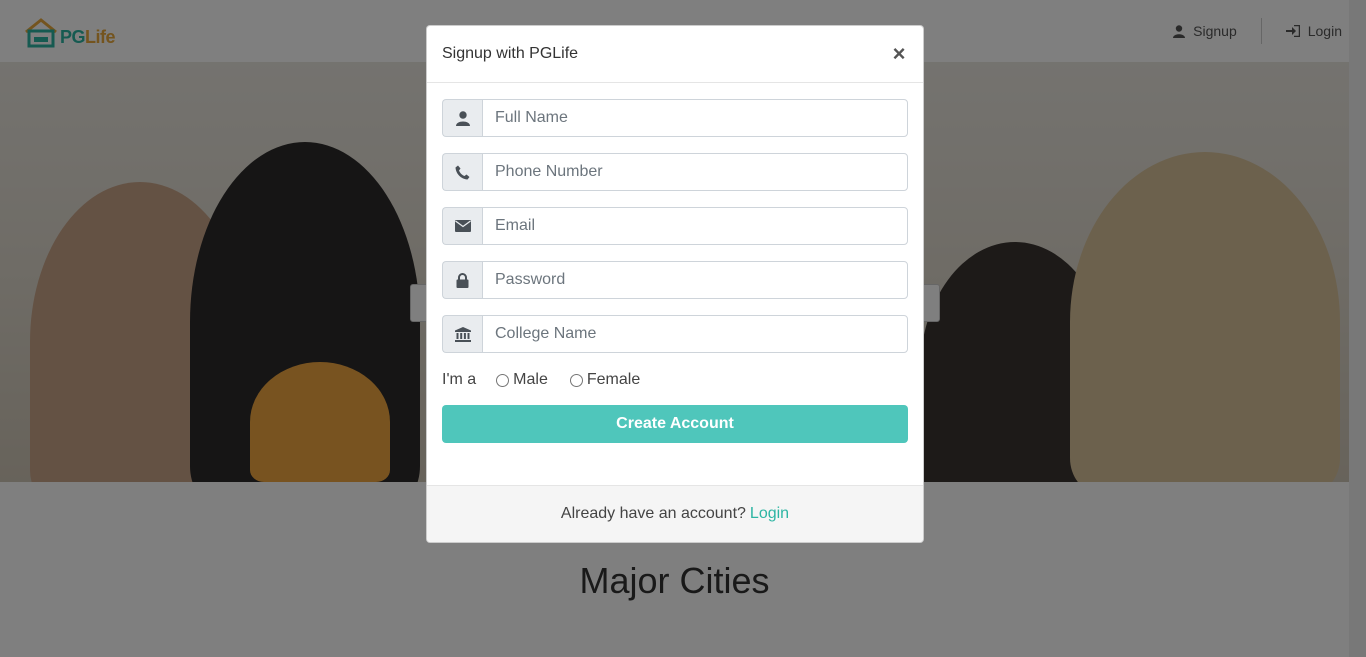 The height and width of the screenshot is (657, 1366). I want to click on full-name-group, so click(675, 118).